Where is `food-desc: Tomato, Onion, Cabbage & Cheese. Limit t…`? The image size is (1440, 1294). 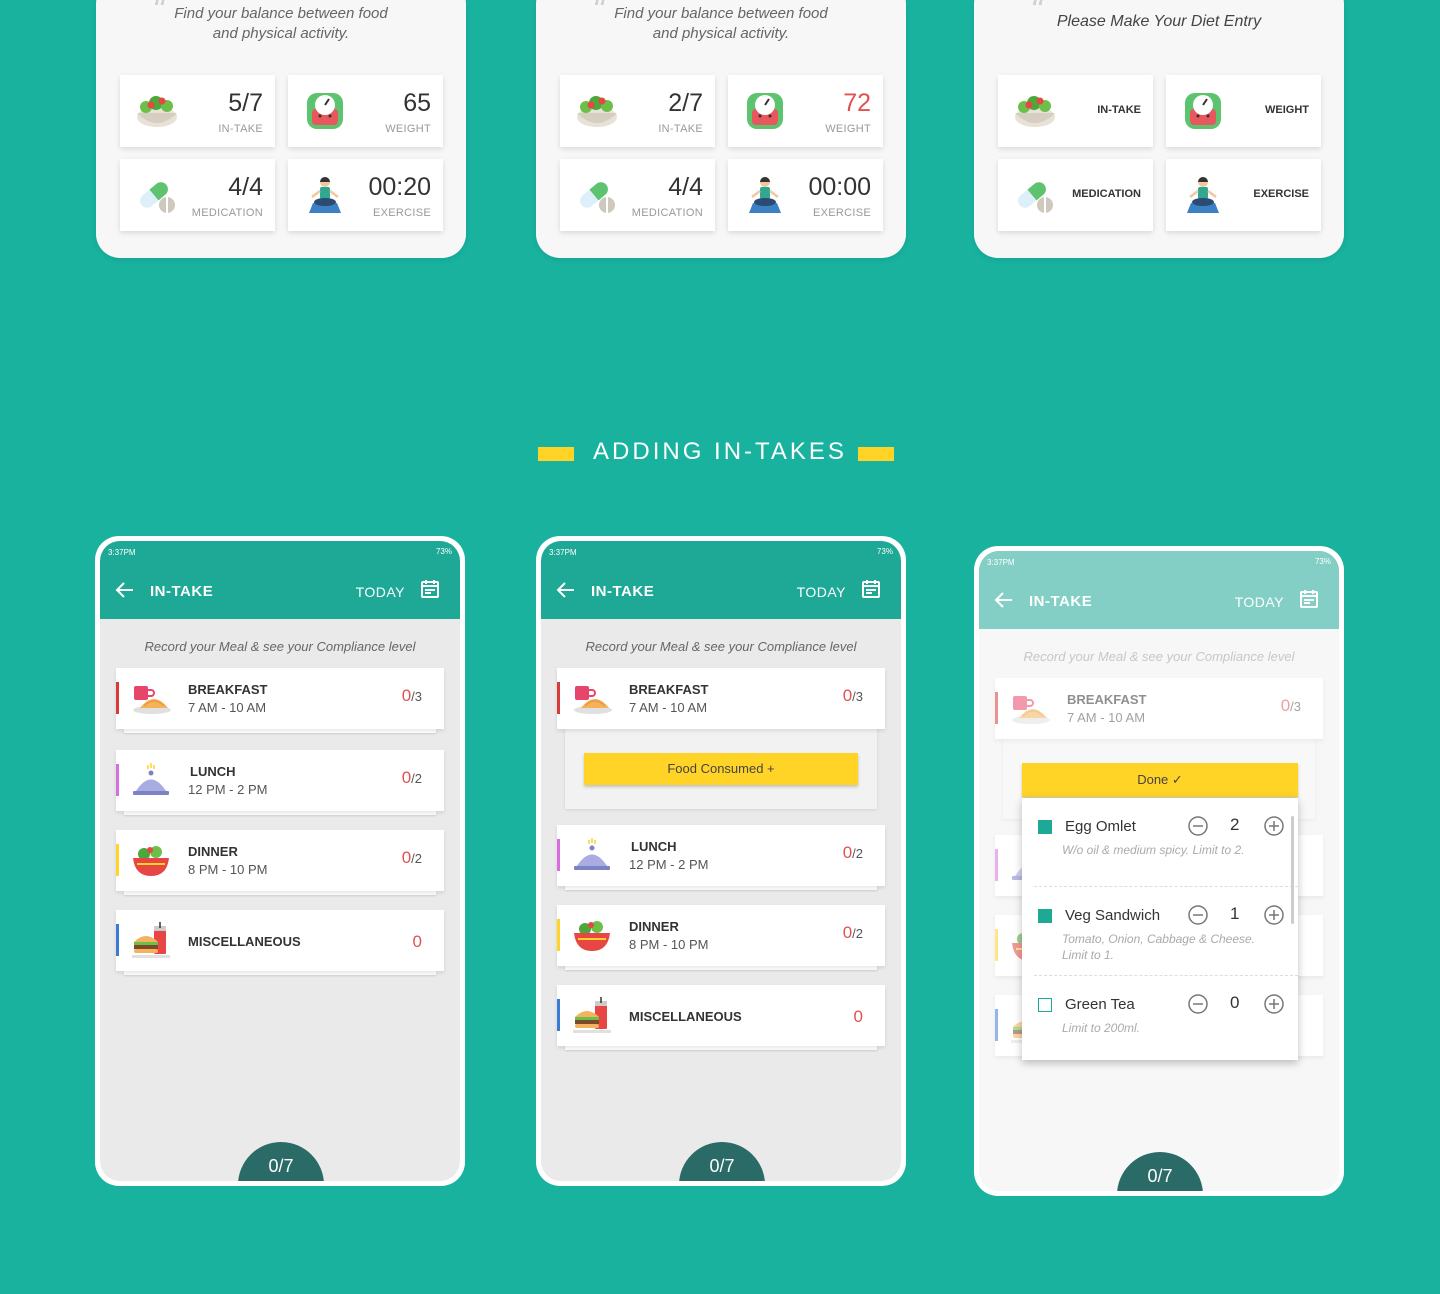
food-desc: Tomato, Onion, Cabbage & Cheese. Limit t… is located at coordinates (1159, 947).